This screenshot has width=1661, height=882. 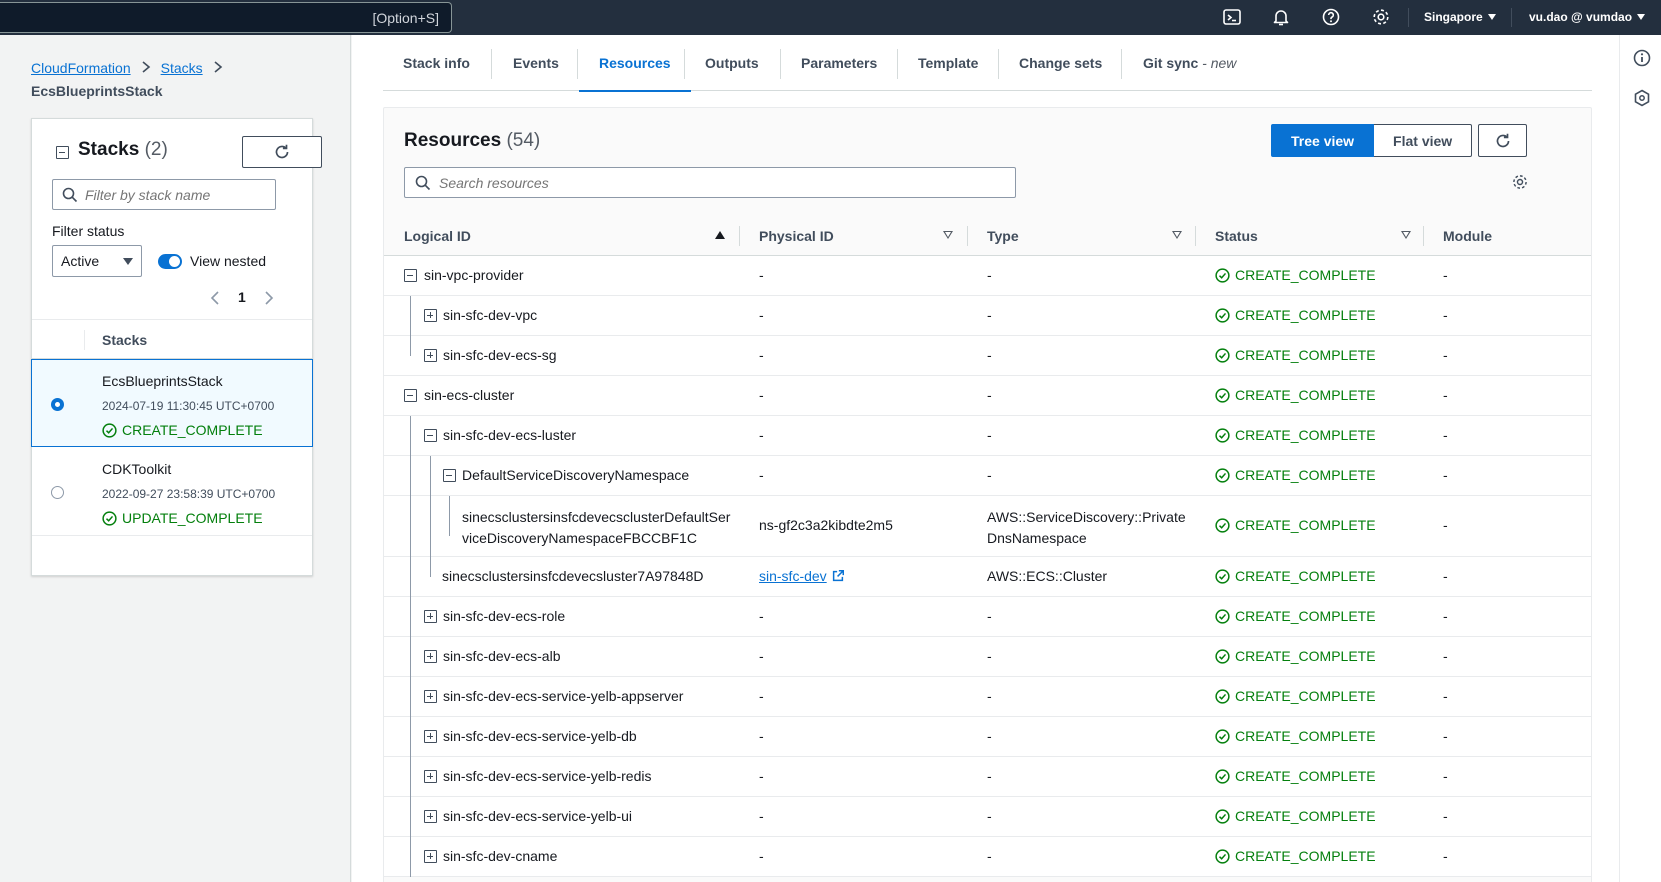 I want to click on global-search: [Option+S], so click(x=226, y=17).